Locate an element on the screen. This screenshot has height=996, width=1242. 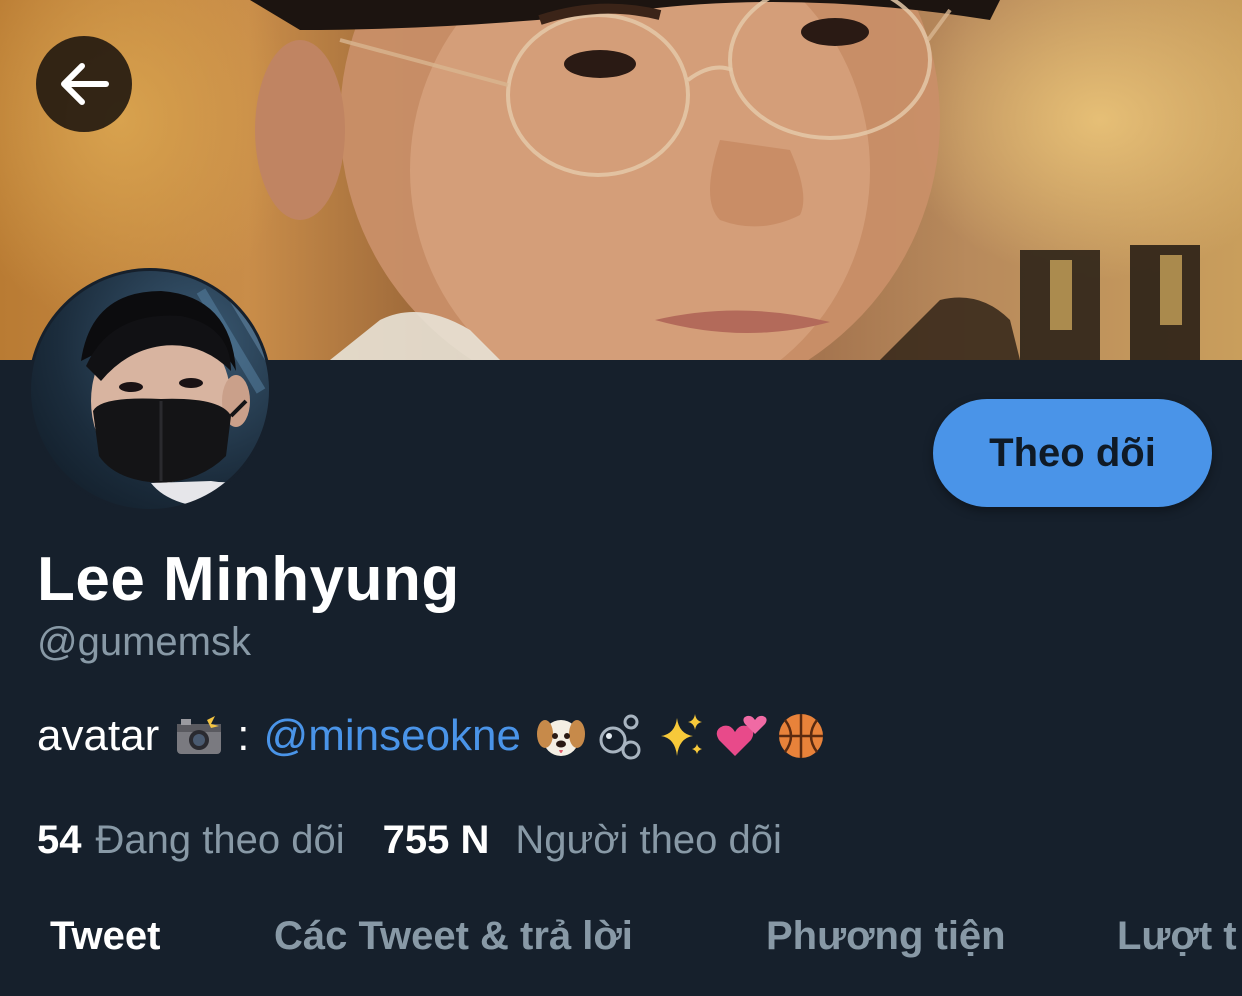
avatar-photo is located at coordinates (150, 390).